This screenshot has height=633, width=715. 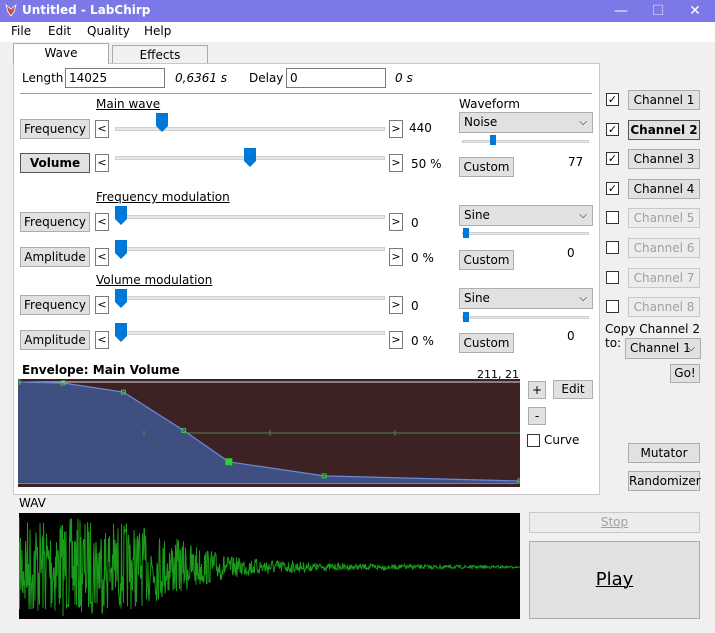 I want to click on channel-1-button: Channel 1, so click(x=664, y=100).